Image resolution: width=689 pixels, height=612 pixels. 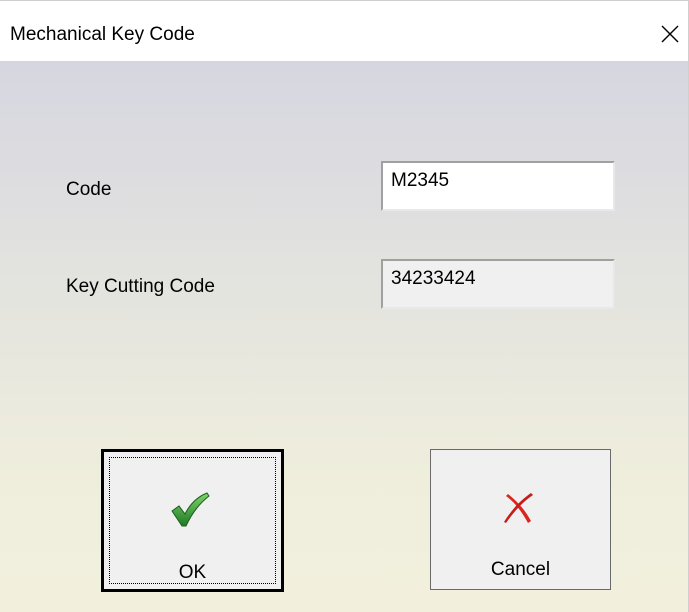 I want to click on title-bar: Mechanical Key Code, so click(x=344, y=31).